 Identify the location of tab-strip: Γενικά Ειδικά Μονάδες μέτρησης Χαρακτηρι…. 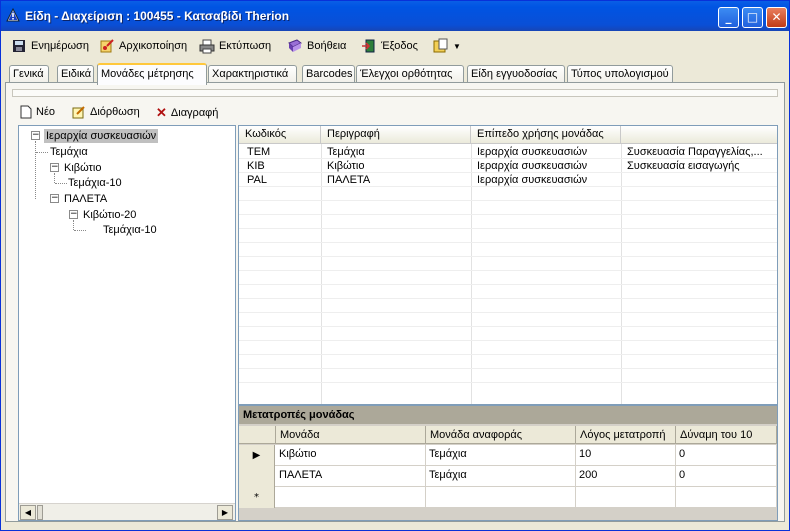
(399, 74).